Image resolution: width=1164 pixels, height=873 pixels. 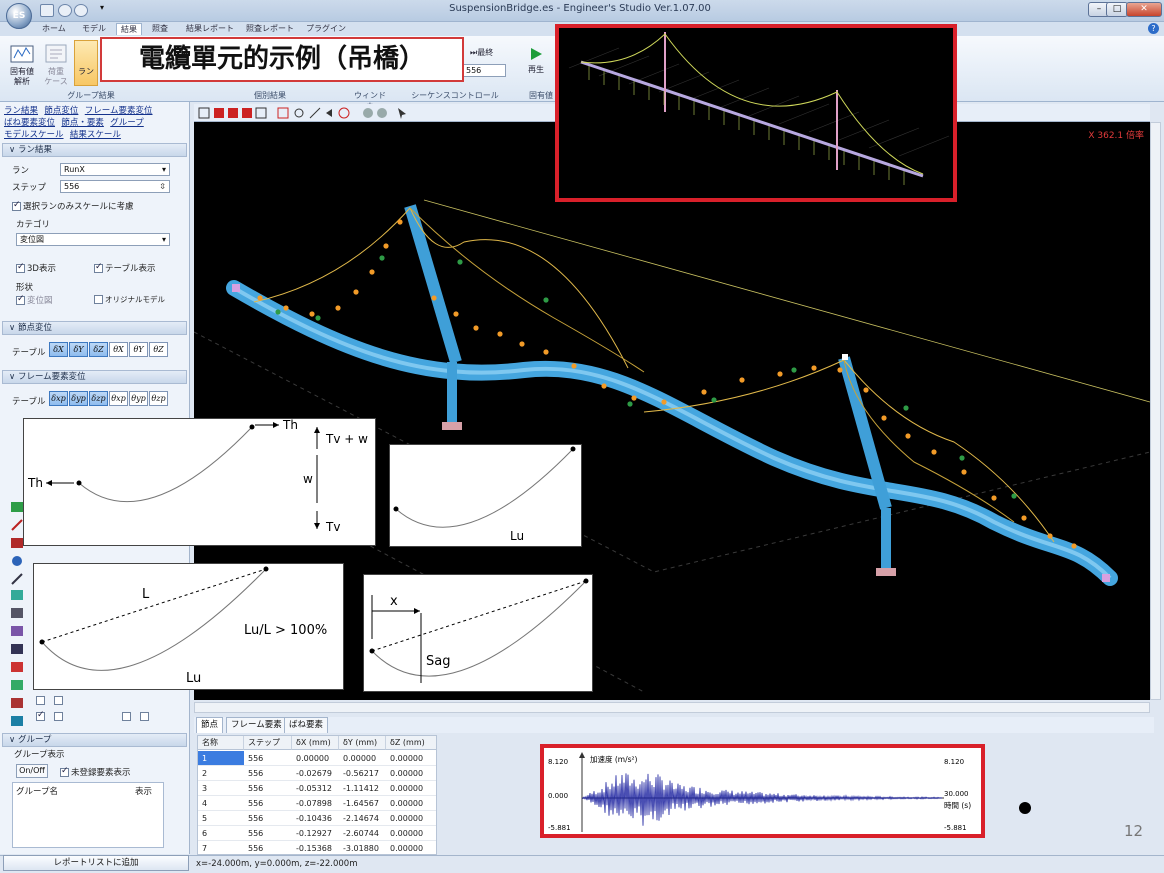 I want to click on table-cell: 7, so click(x=221, y=847).